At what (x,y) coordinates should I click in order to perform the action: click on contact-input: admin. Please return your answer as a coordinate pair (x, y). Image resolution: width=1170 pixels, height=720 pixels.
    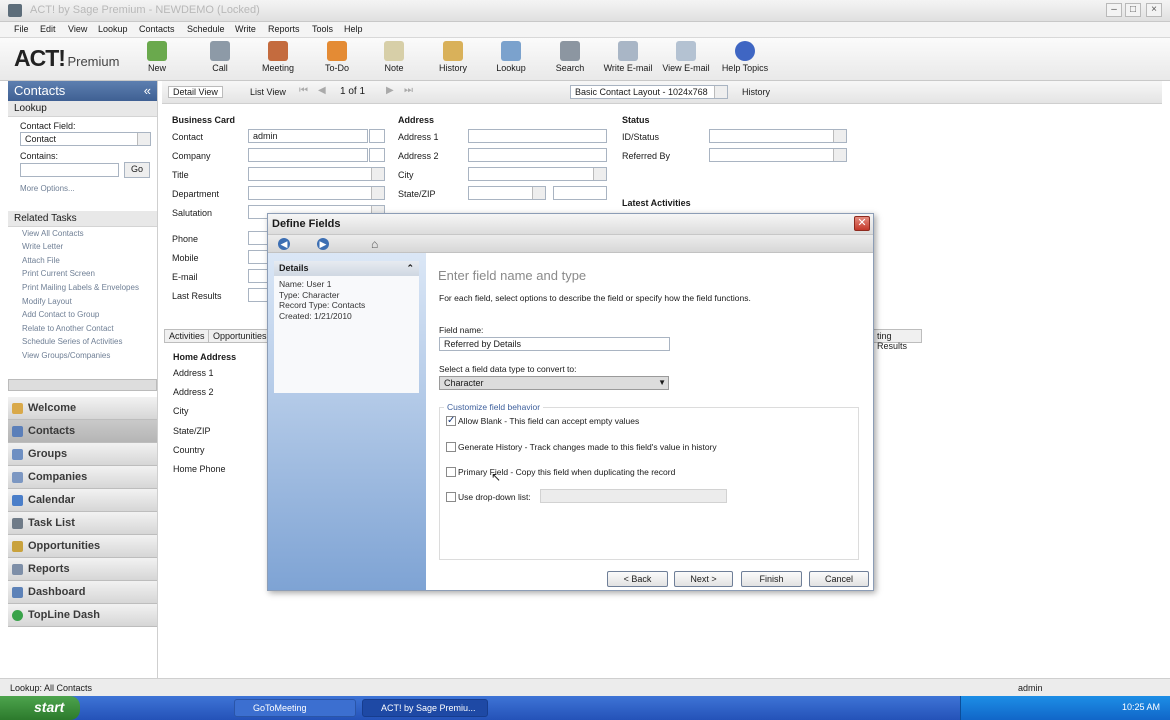
    Looking at the image, I should click on (308, 136).